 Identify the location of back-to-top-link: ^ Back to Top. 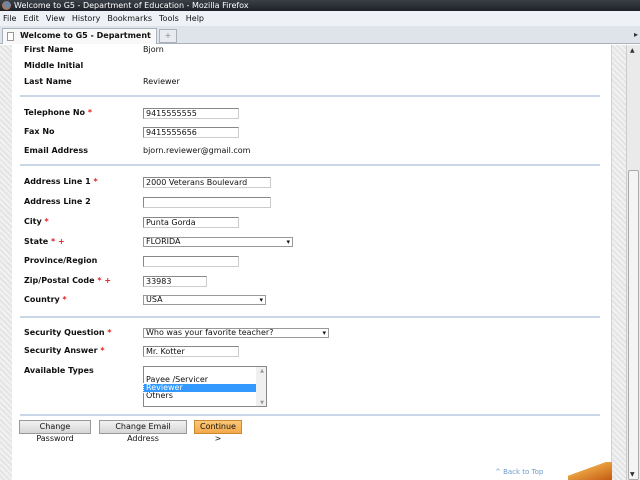
(519, 472).